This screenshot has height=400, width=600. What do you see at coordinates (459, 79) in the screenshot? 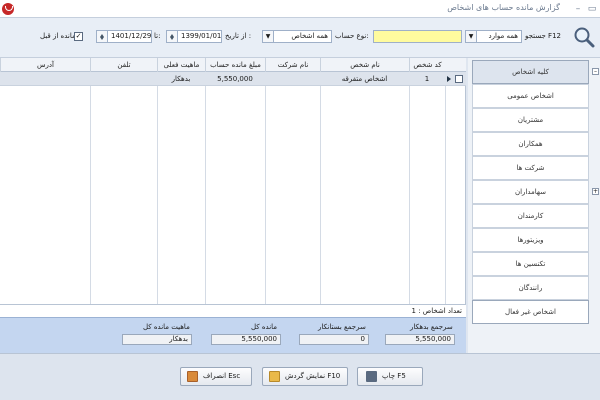
I see `row-checkbox` at bounding box center [459, 79].